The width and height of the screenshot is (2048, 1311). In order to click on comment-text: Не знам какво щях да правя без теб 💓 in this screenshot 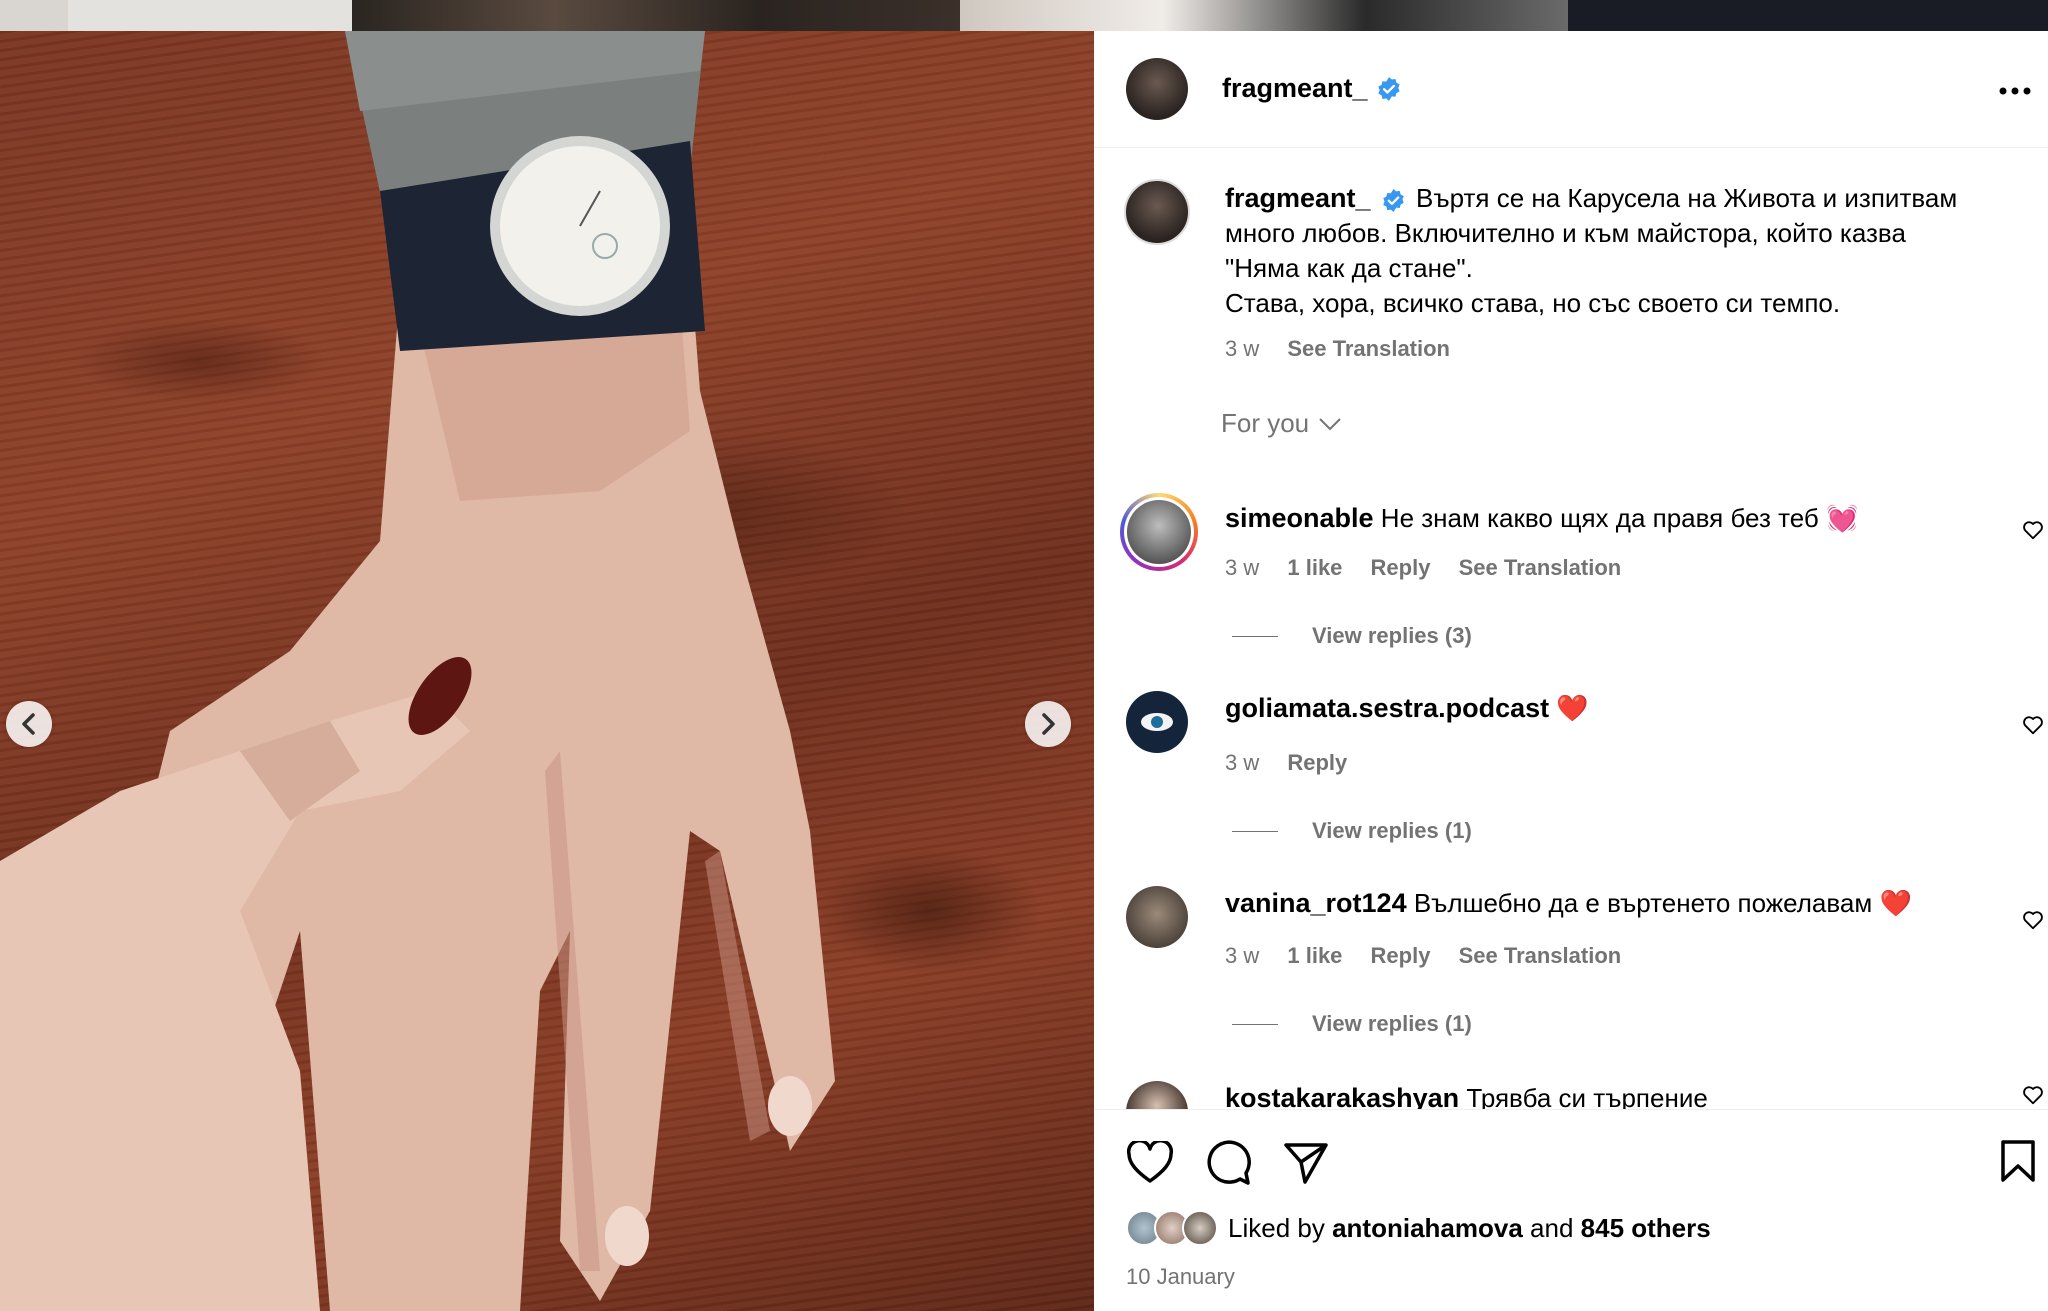, I will do `click(1619, 518)`.